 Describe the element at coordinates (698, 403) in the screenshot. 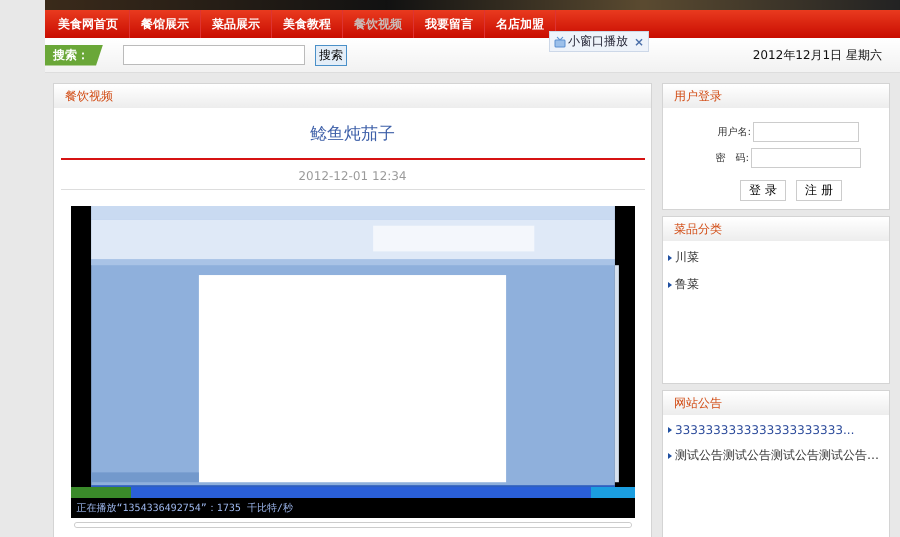

I see `panel-title: 网站公告` at that location.